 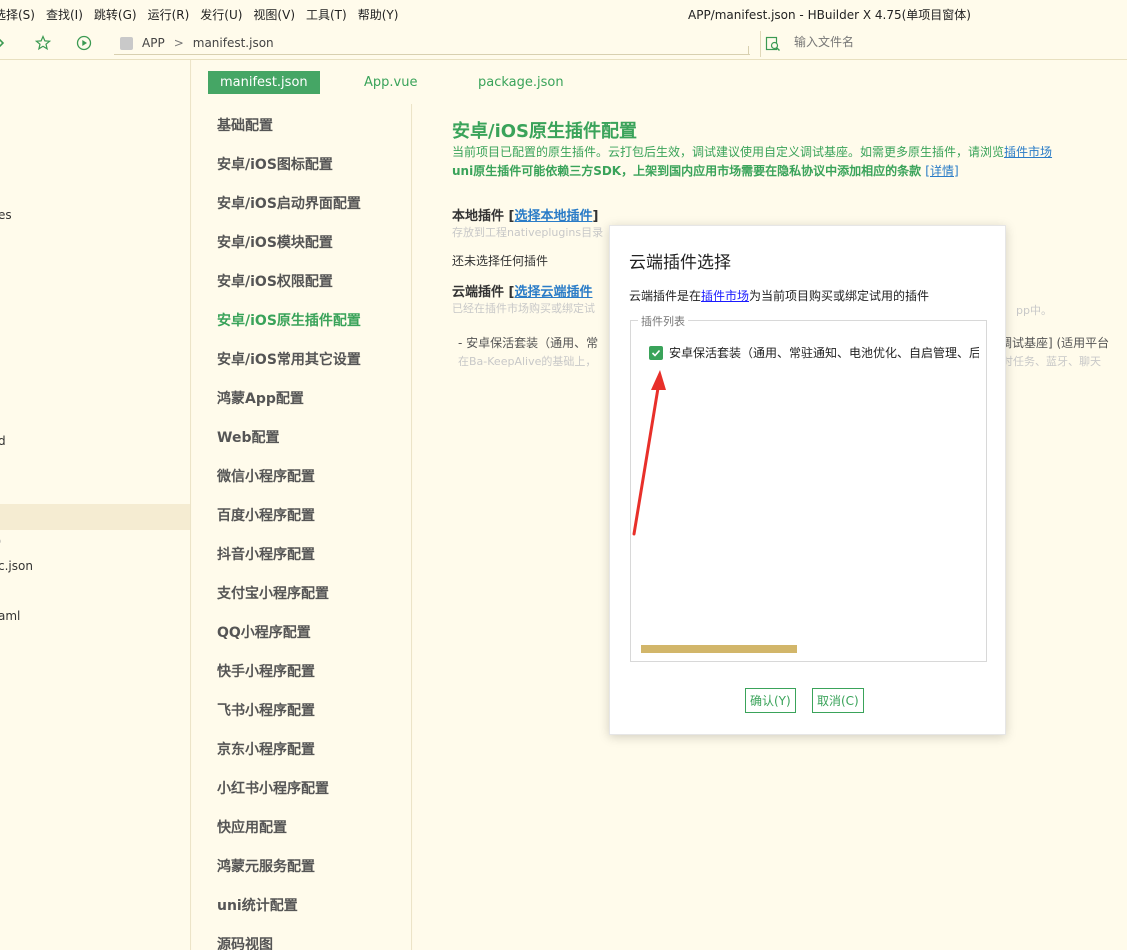 What do you see at coordinates (527, 361) in the screenshot?
I see `configured-plugin-description: 在Ba-KeepAlive的基础上，` at bounding box center [527, 361].